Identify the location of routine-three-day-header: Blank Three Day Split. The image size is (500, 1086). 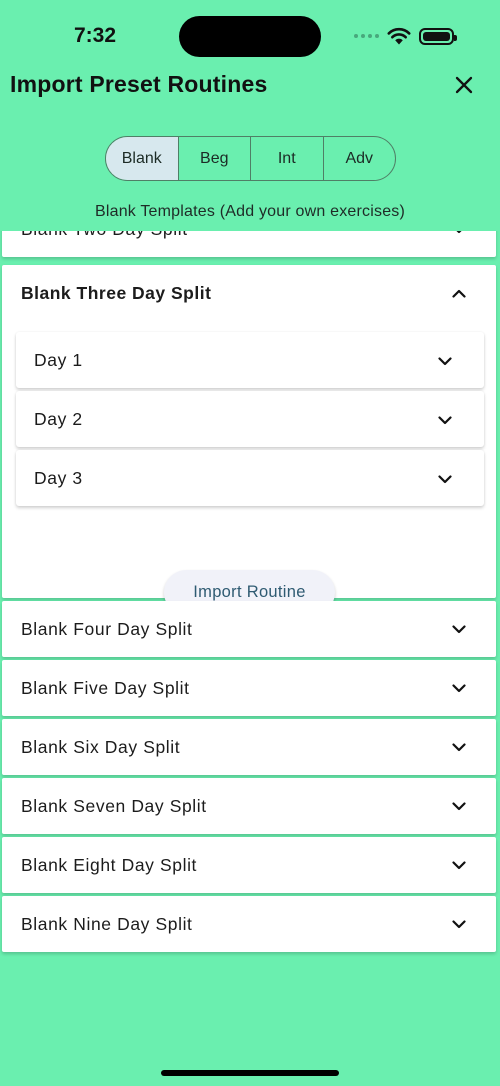
(249, 293).